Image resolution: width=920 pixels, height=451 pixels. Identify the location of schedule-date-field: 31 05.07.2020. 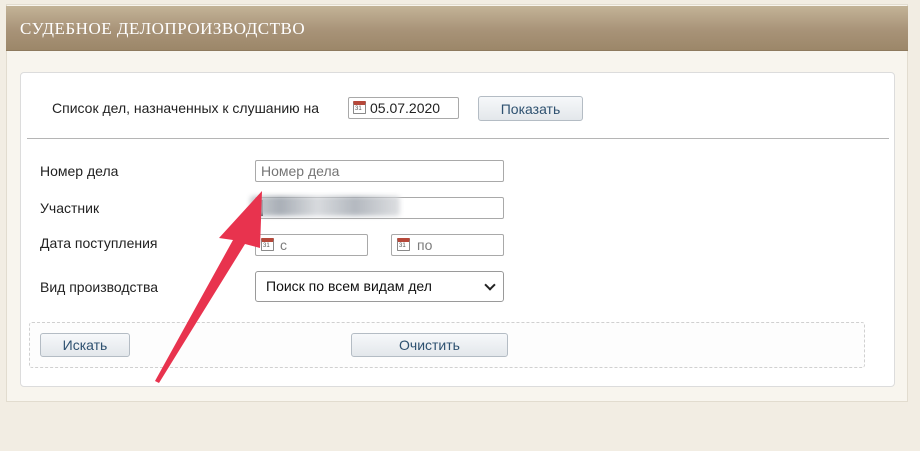
(403, 108).